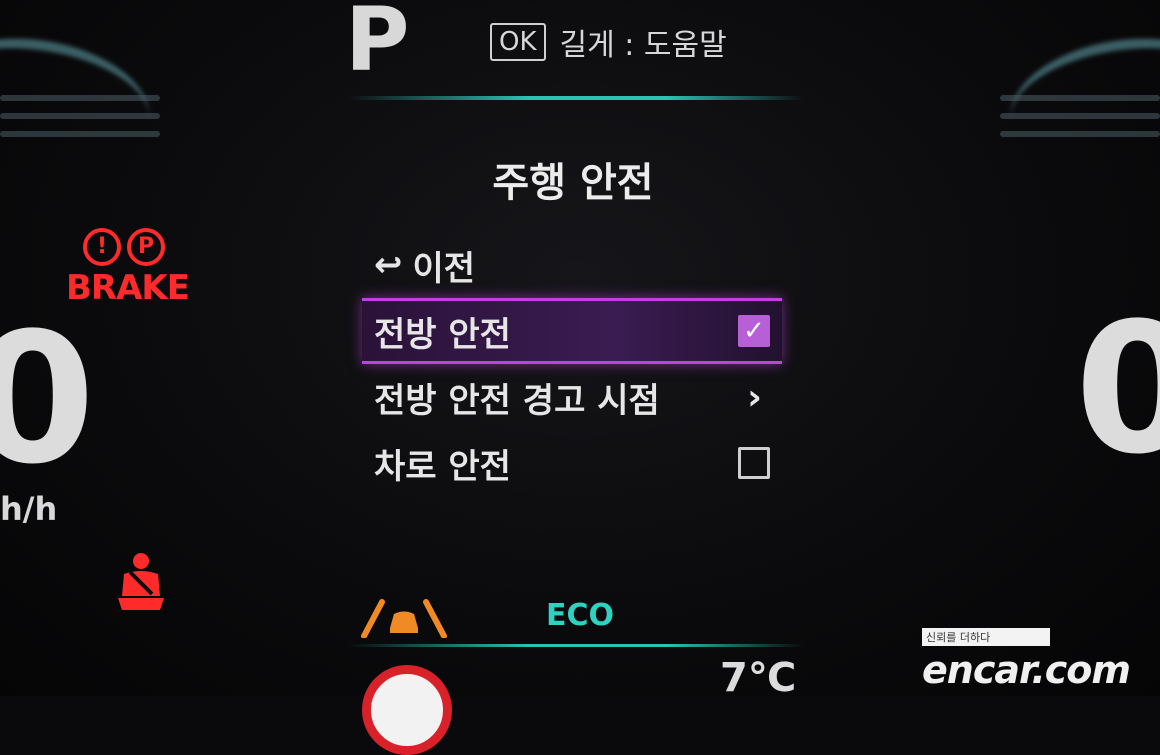  I want to click on menu-item-label: 차로 안전, so click(442, 466).